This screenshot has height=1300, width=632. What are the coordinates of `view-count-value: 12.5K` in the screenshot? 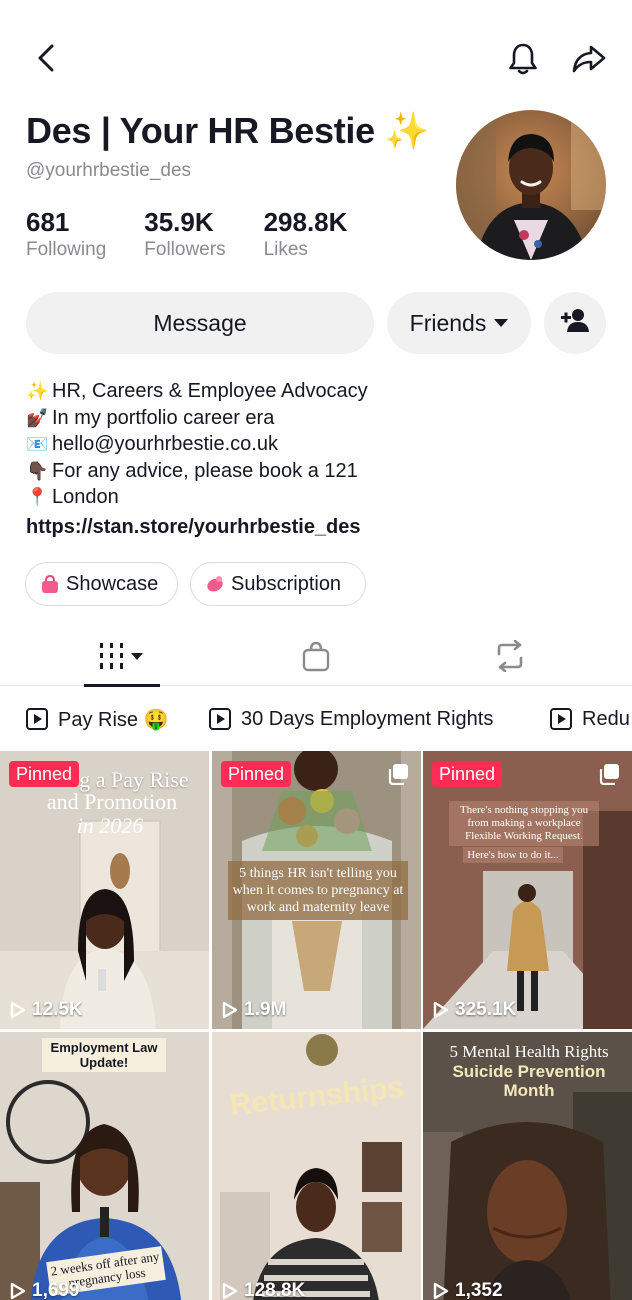 It's located at (57, 1009).